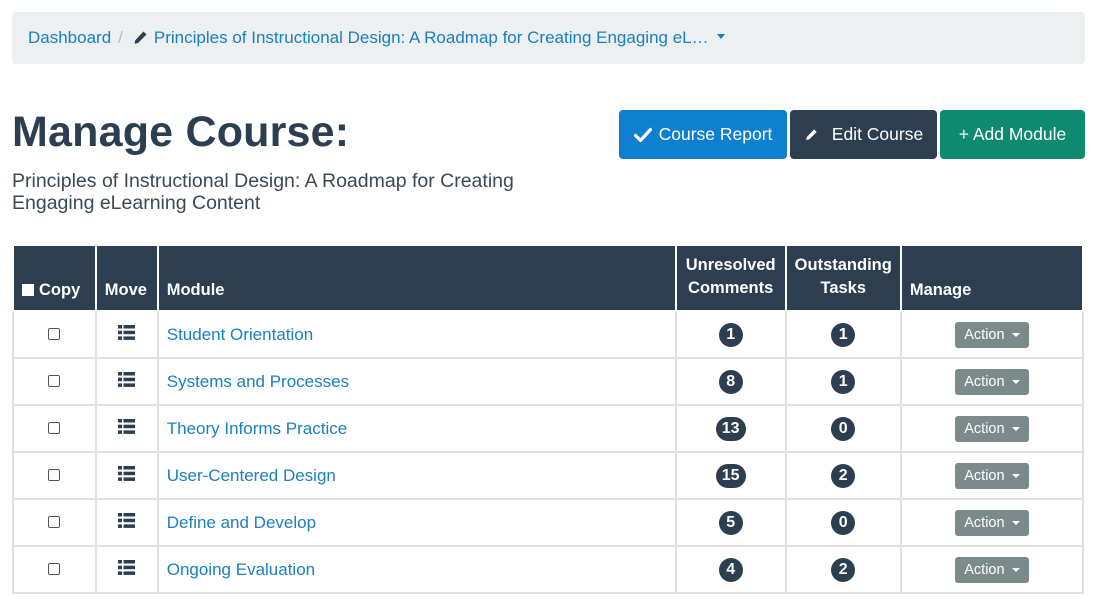 This screenshot has height=608, width=1097. I want to click on module-link: Define and Develop, so click(241, 522).